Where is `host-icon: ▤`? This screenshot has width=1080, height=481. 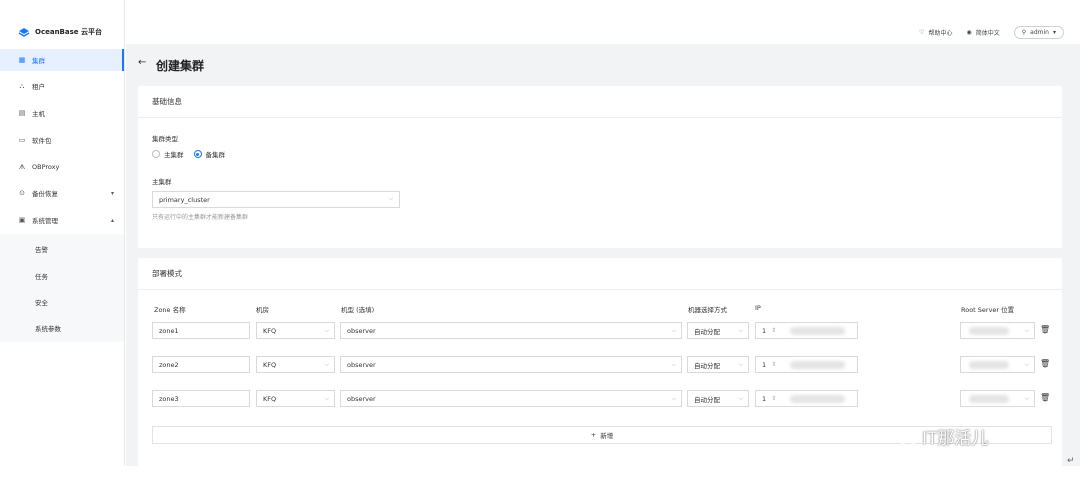 host-icon: ▤ is located at coordinates (22, 113).